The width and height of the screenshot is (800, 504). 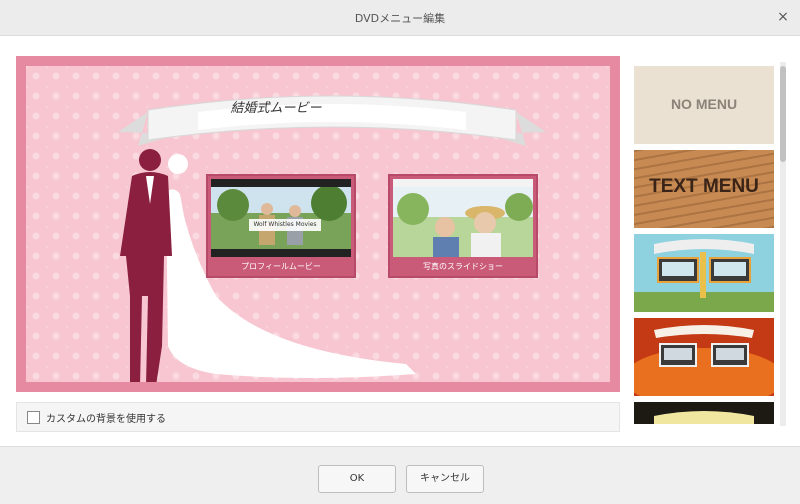 What do you see at coordinates (276, 108) in the screenshot?
I see `preview-title: 結婚式ムービー` at bounding box center [276, 108].